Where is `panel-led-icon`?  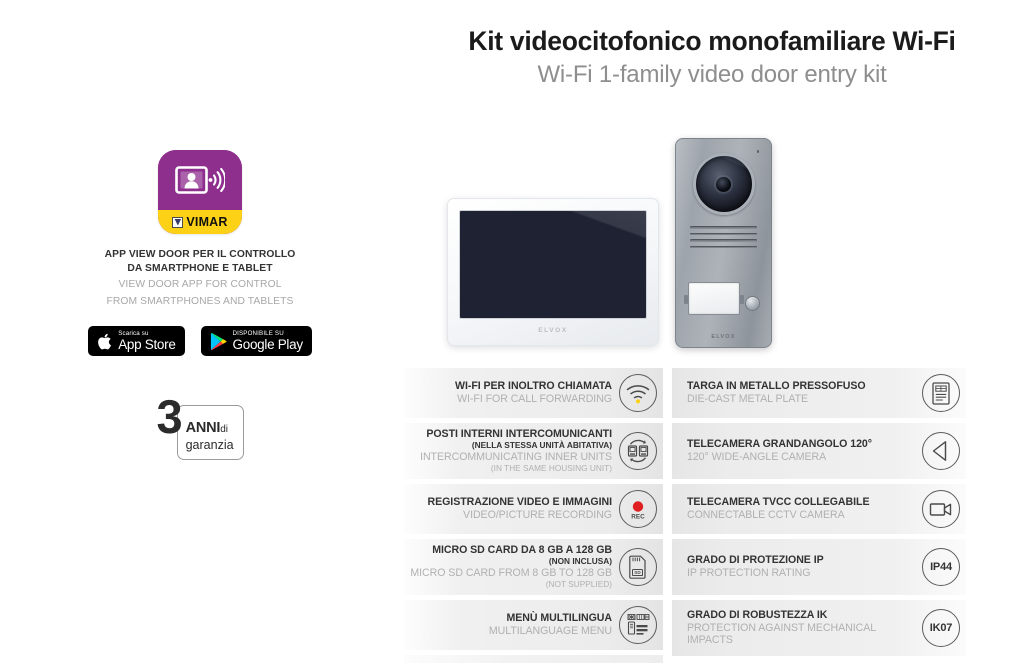
panel-led-icon is located at coordinates (757, 151).